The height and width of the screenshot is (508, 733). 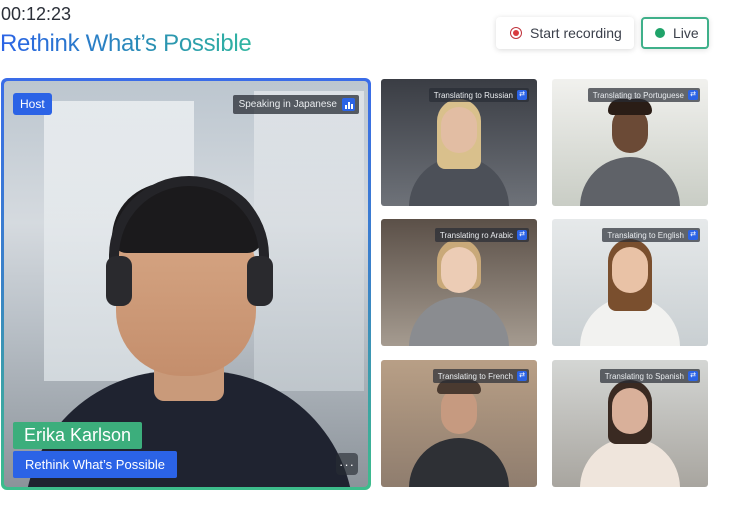 I want to click on translation-status: Translating ro Arabic ⇄, so click(x=481, y=235).